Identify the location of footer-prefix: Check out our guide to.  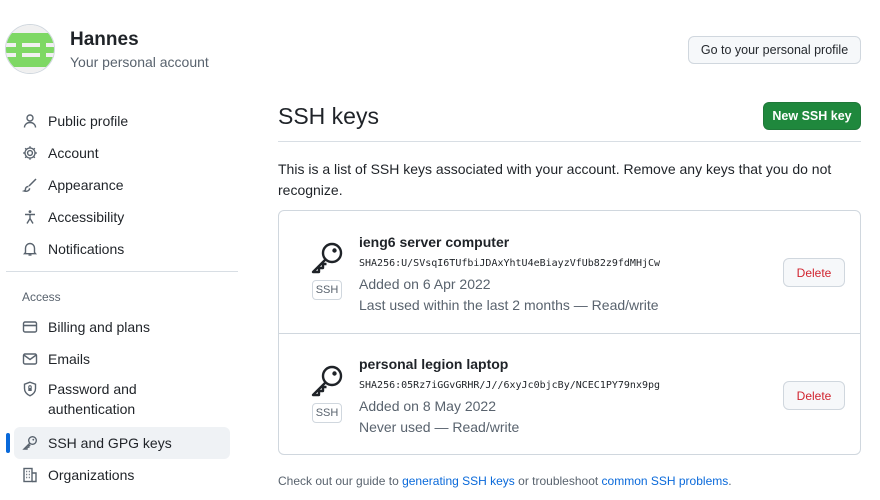
(340, 481).